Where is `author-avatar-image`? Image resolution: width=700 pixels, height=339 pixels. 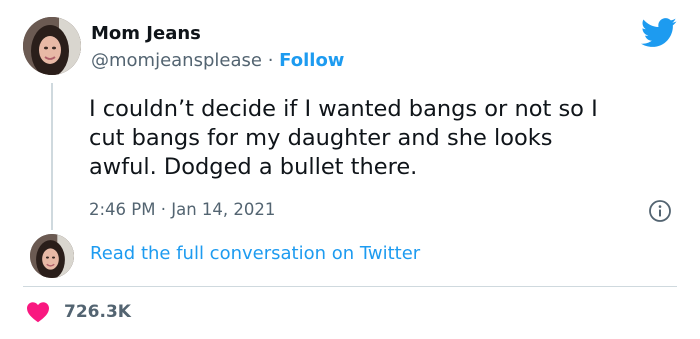 author-avatar-image is located at coordinates (52, 46).